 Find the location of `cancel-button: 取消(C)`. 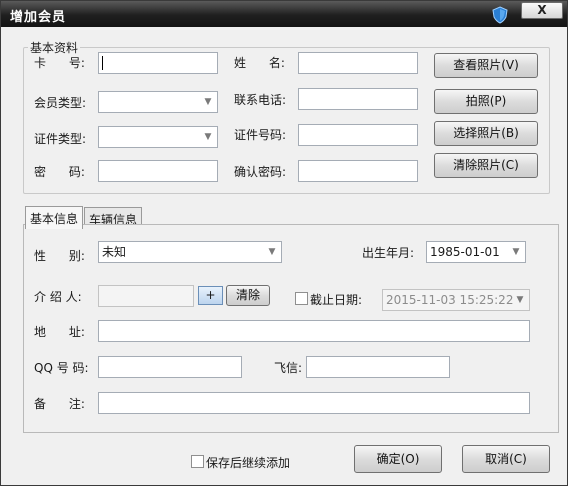

cancel-button: 取消(C) is located at coordinates (506, 459).